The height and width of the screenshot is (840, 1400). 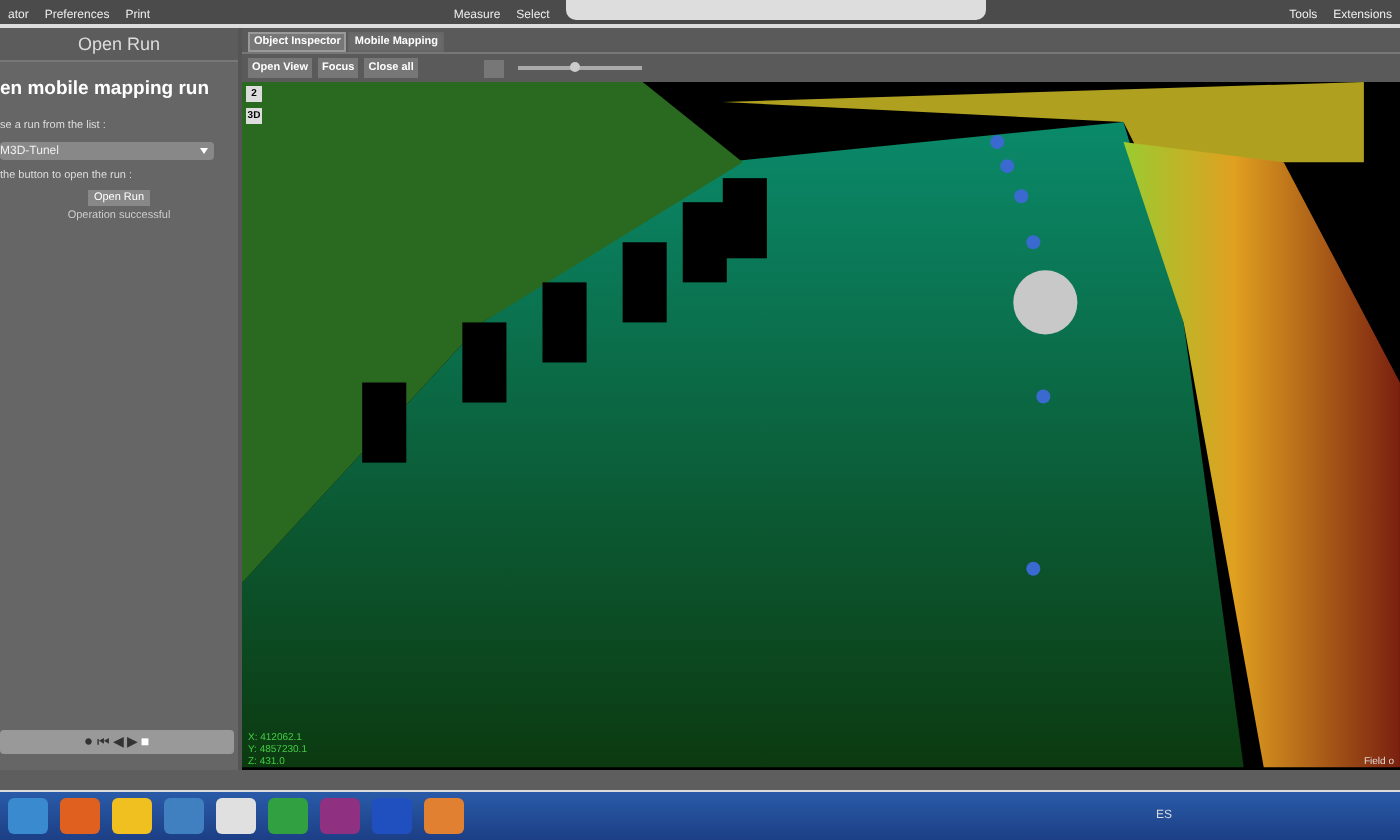 I want to click on panel-heading: en mobile mapping run, so click(x=106, y=90).